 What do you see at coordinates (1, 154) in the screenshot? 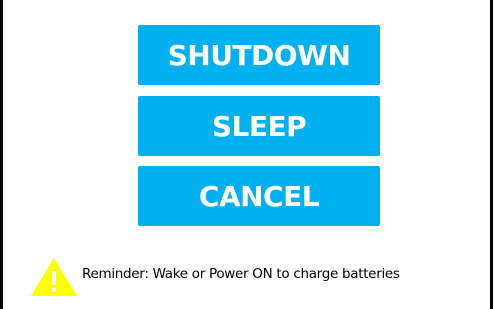
I see `dialog-left-border` at bounding box center [1, 154].